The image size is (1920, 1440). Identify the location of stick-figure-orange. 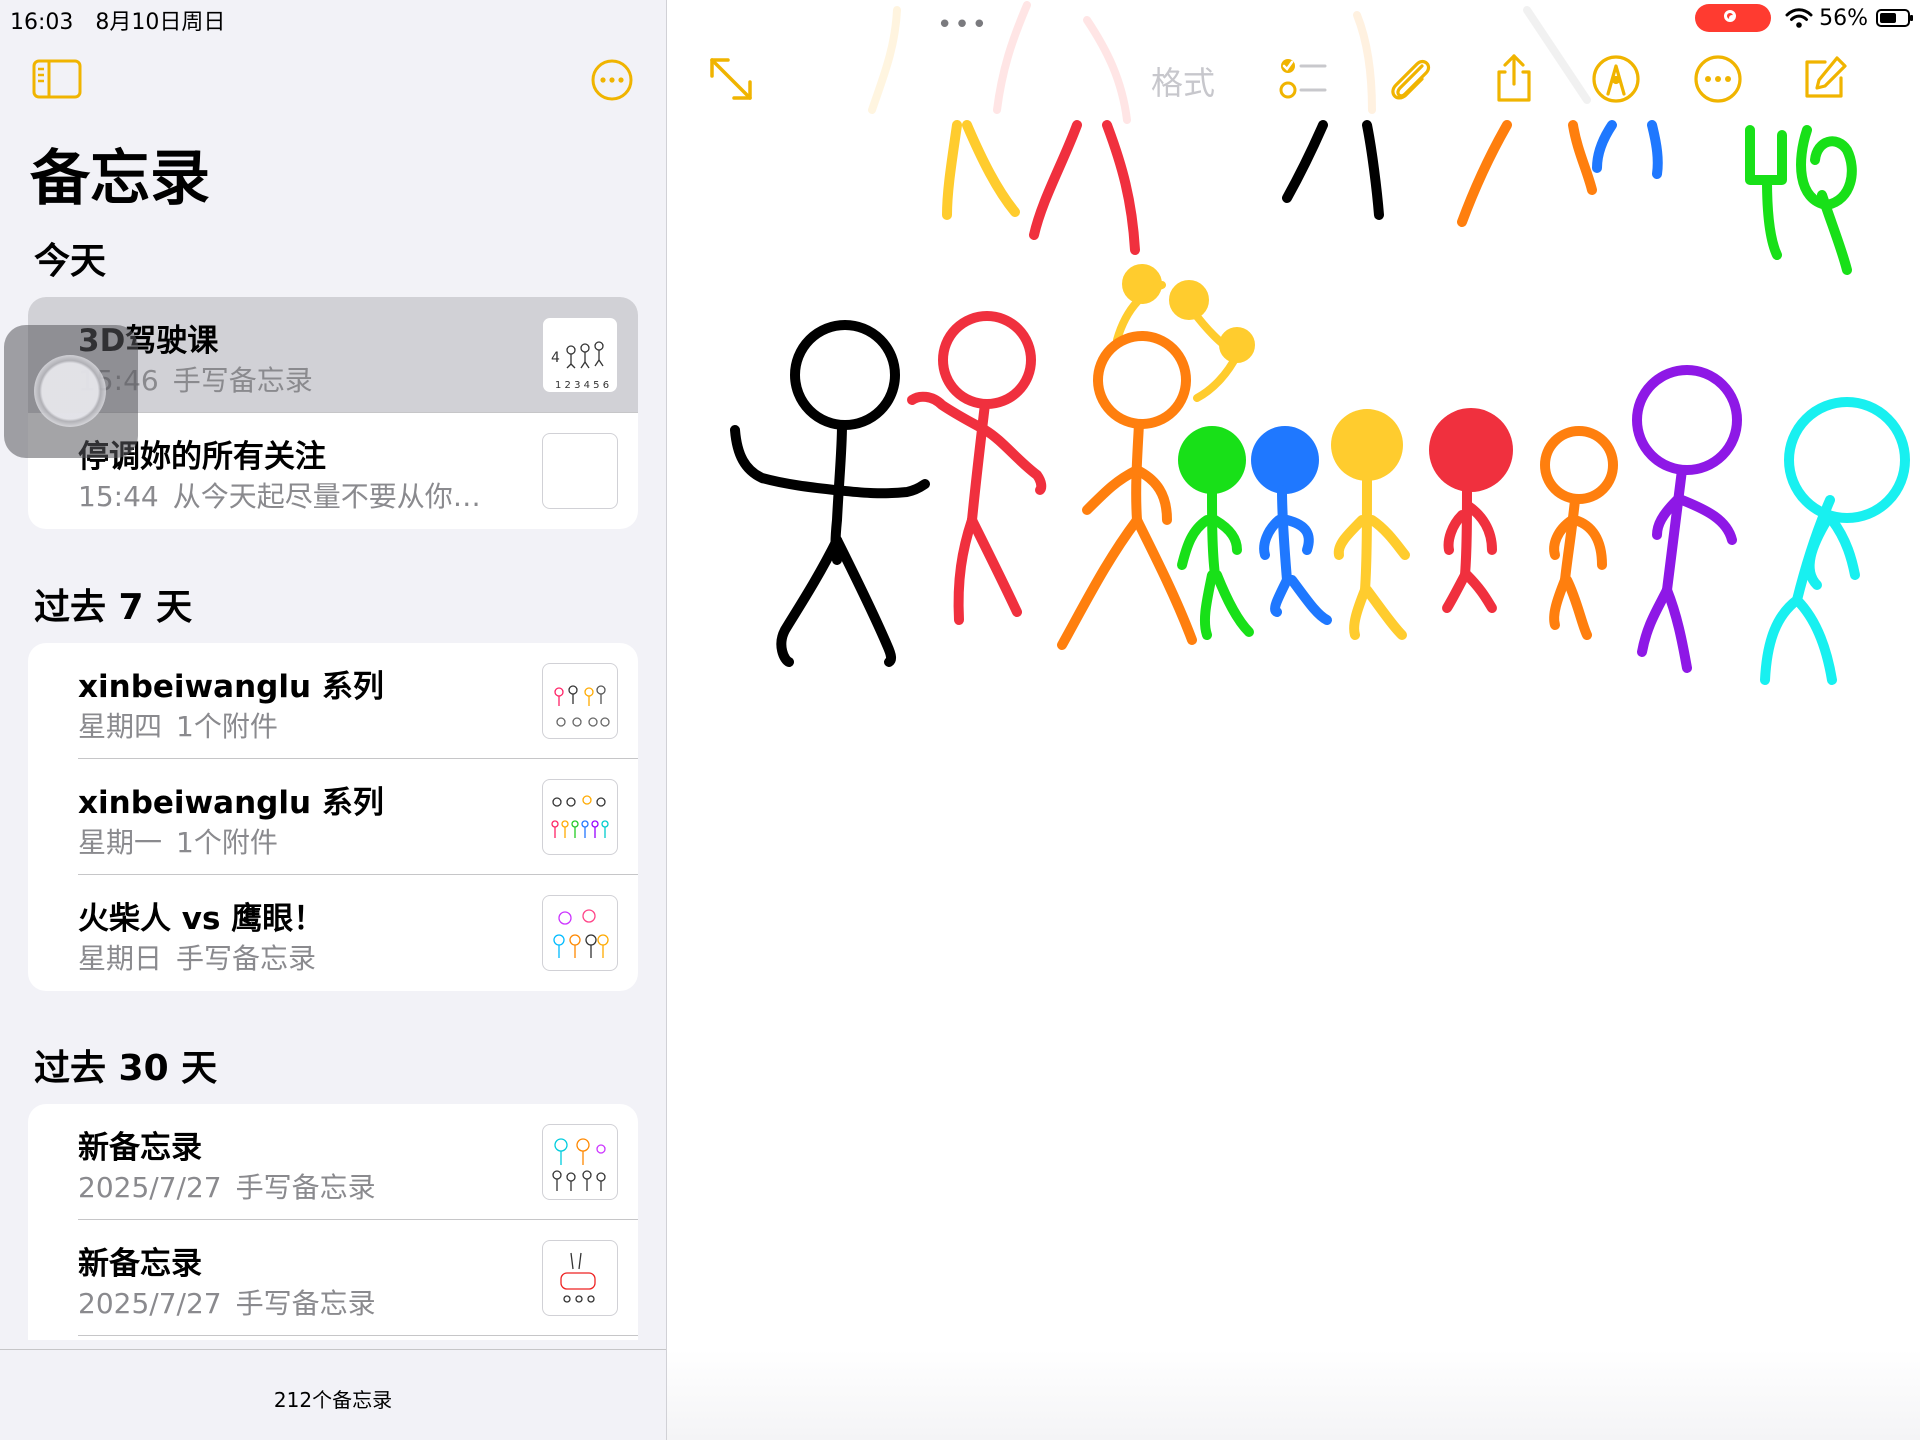
(1127, 490).